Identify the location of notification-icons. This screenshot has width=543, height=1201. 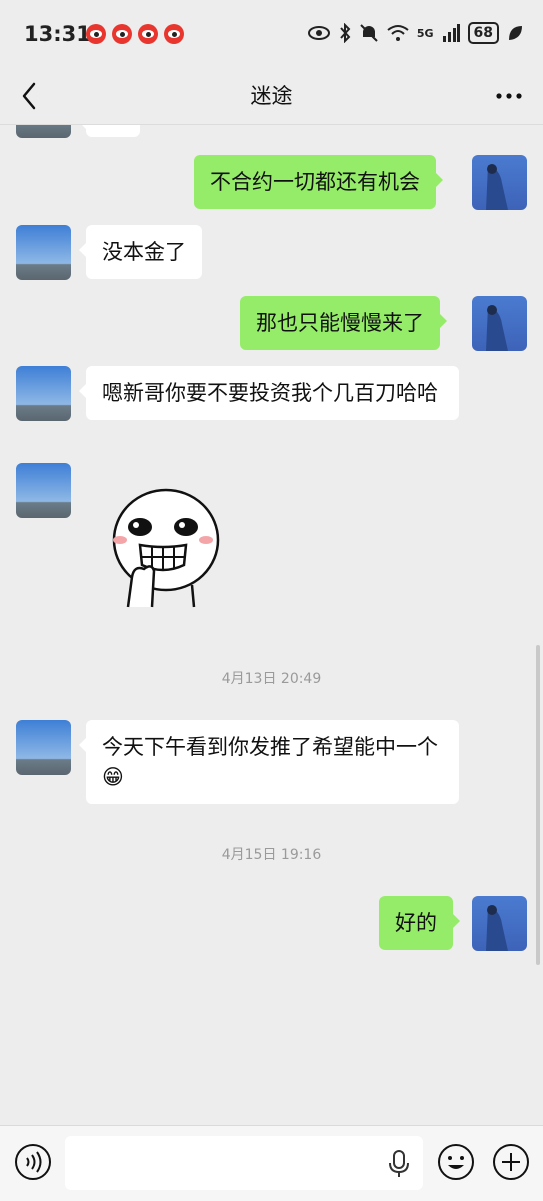
(135, 34).